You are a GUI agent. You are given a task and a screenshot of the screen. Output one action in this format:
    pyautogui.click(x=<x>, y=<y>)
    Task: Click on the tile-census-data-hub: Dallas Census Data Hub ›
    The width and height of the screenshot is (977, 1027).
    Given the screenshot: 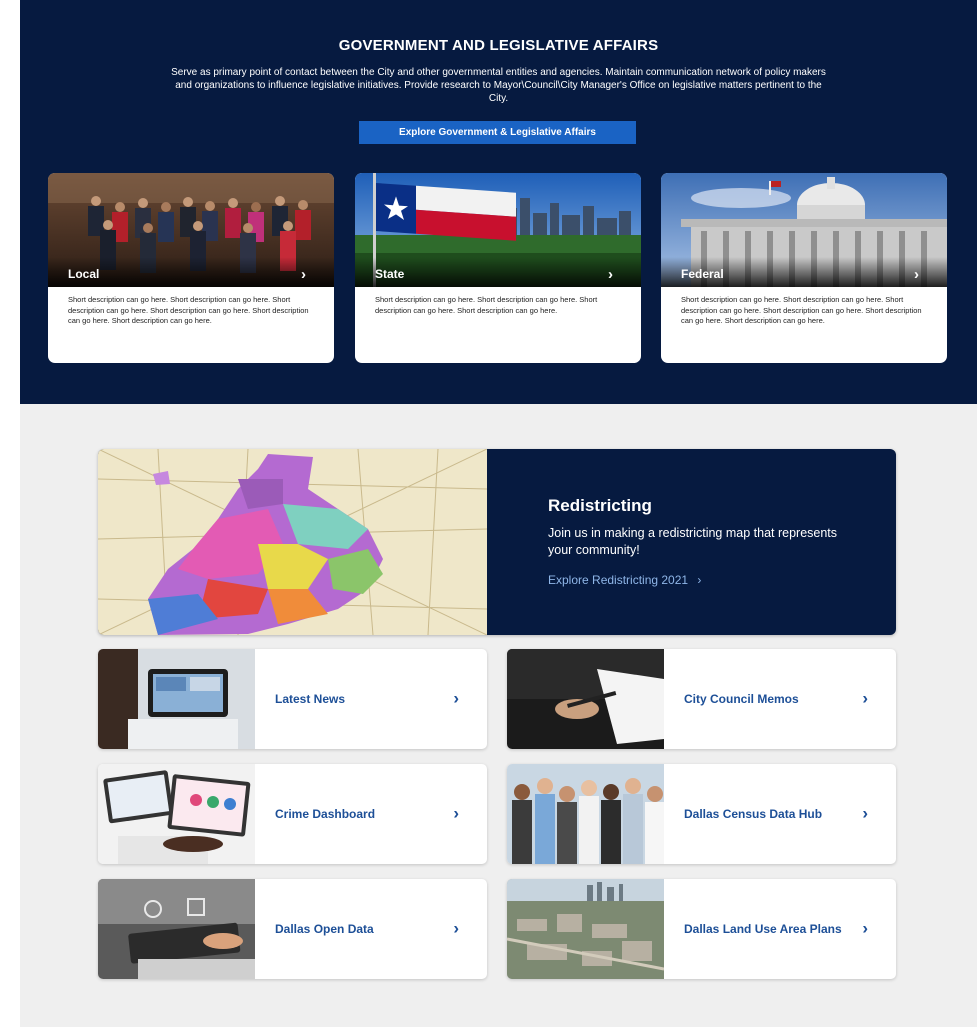 What is the action you would take?
    pyautogui.click(x=701, y=814)
    